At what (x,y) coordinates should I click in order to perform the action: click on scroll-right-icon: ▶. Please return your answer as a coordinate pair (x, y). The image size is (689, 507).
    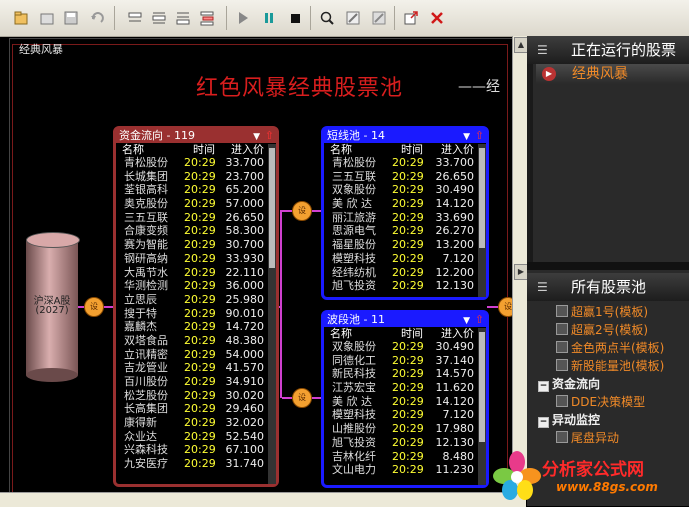
    Looking at the image, I should click on (521, 272).